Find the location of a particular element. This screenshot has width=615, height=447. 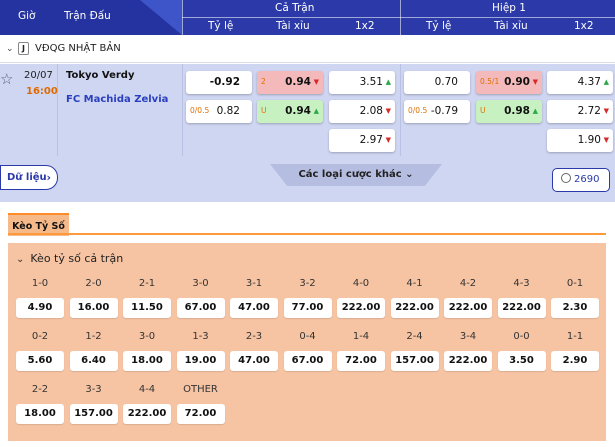

score-odd-button: 2.30 is located at coordinates (575, 308).